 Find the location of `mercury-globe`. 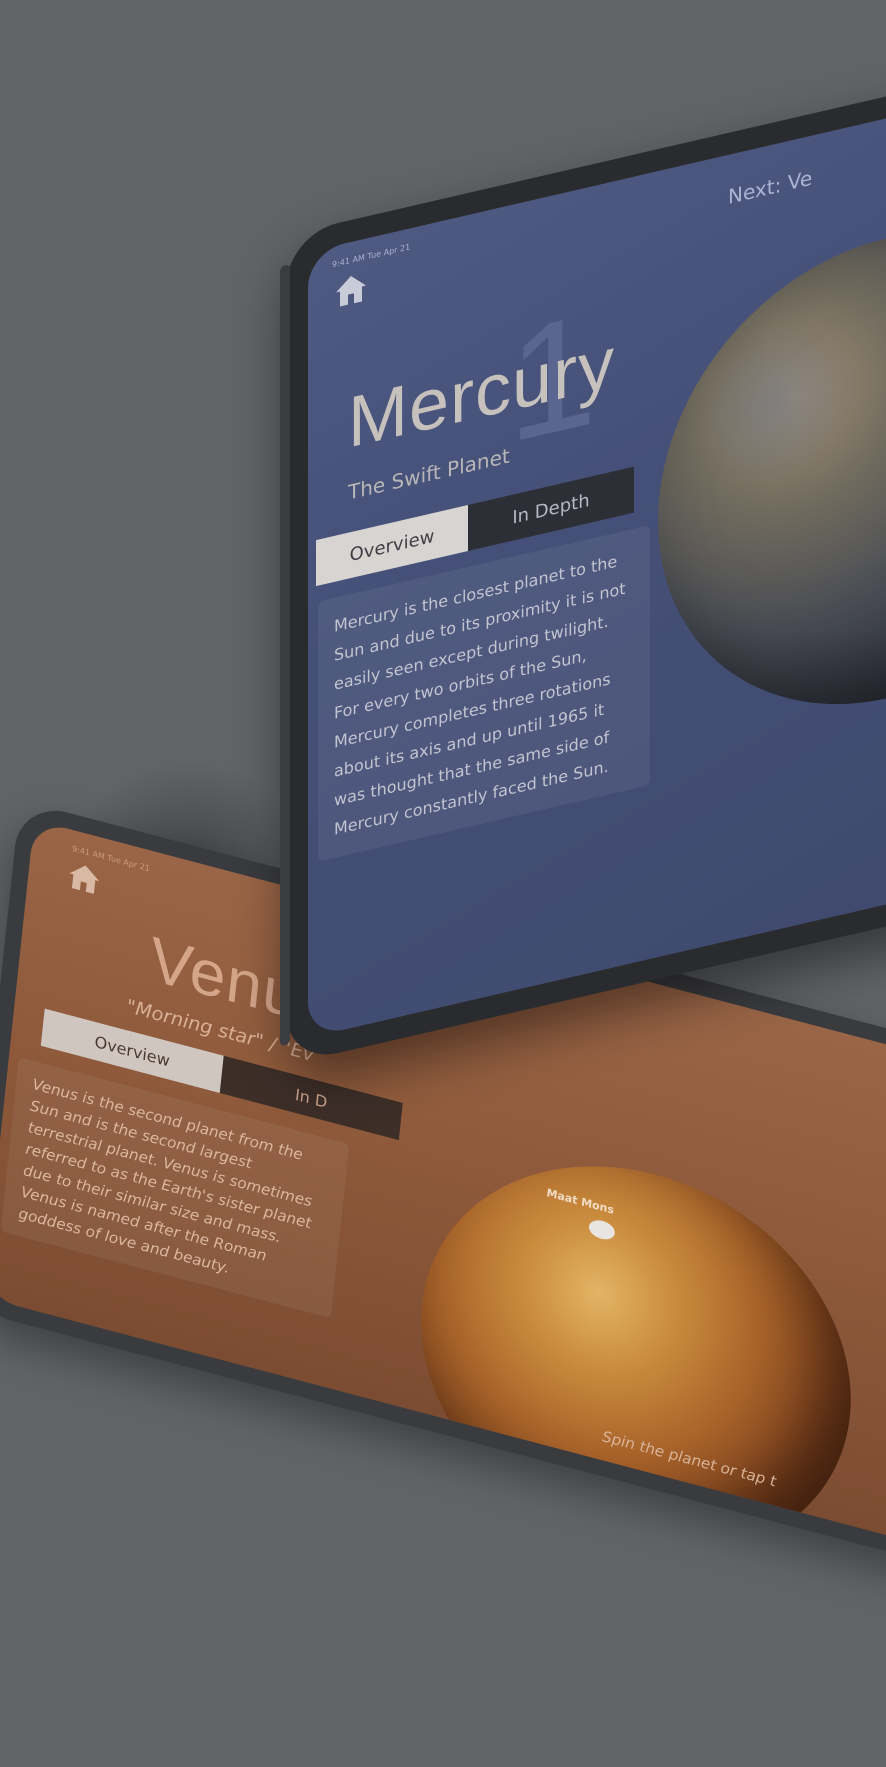

mercury-globe is located at coordinates (772, 468).